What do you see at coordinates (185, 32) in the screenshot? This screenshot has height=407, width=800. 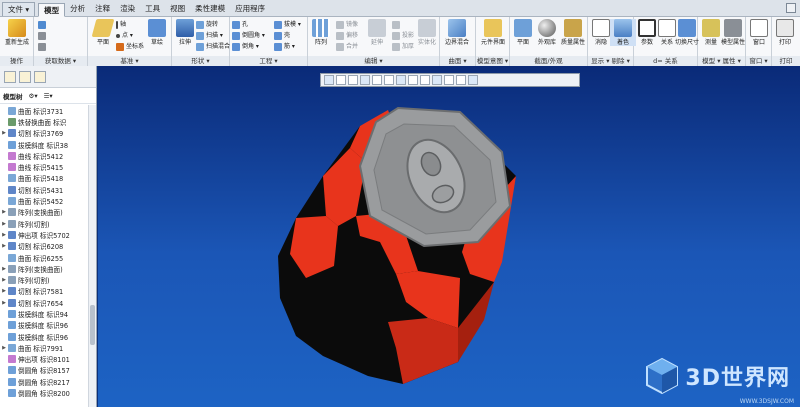 I see `extrude-button: 拉伸` at bounding box center [185, 32].